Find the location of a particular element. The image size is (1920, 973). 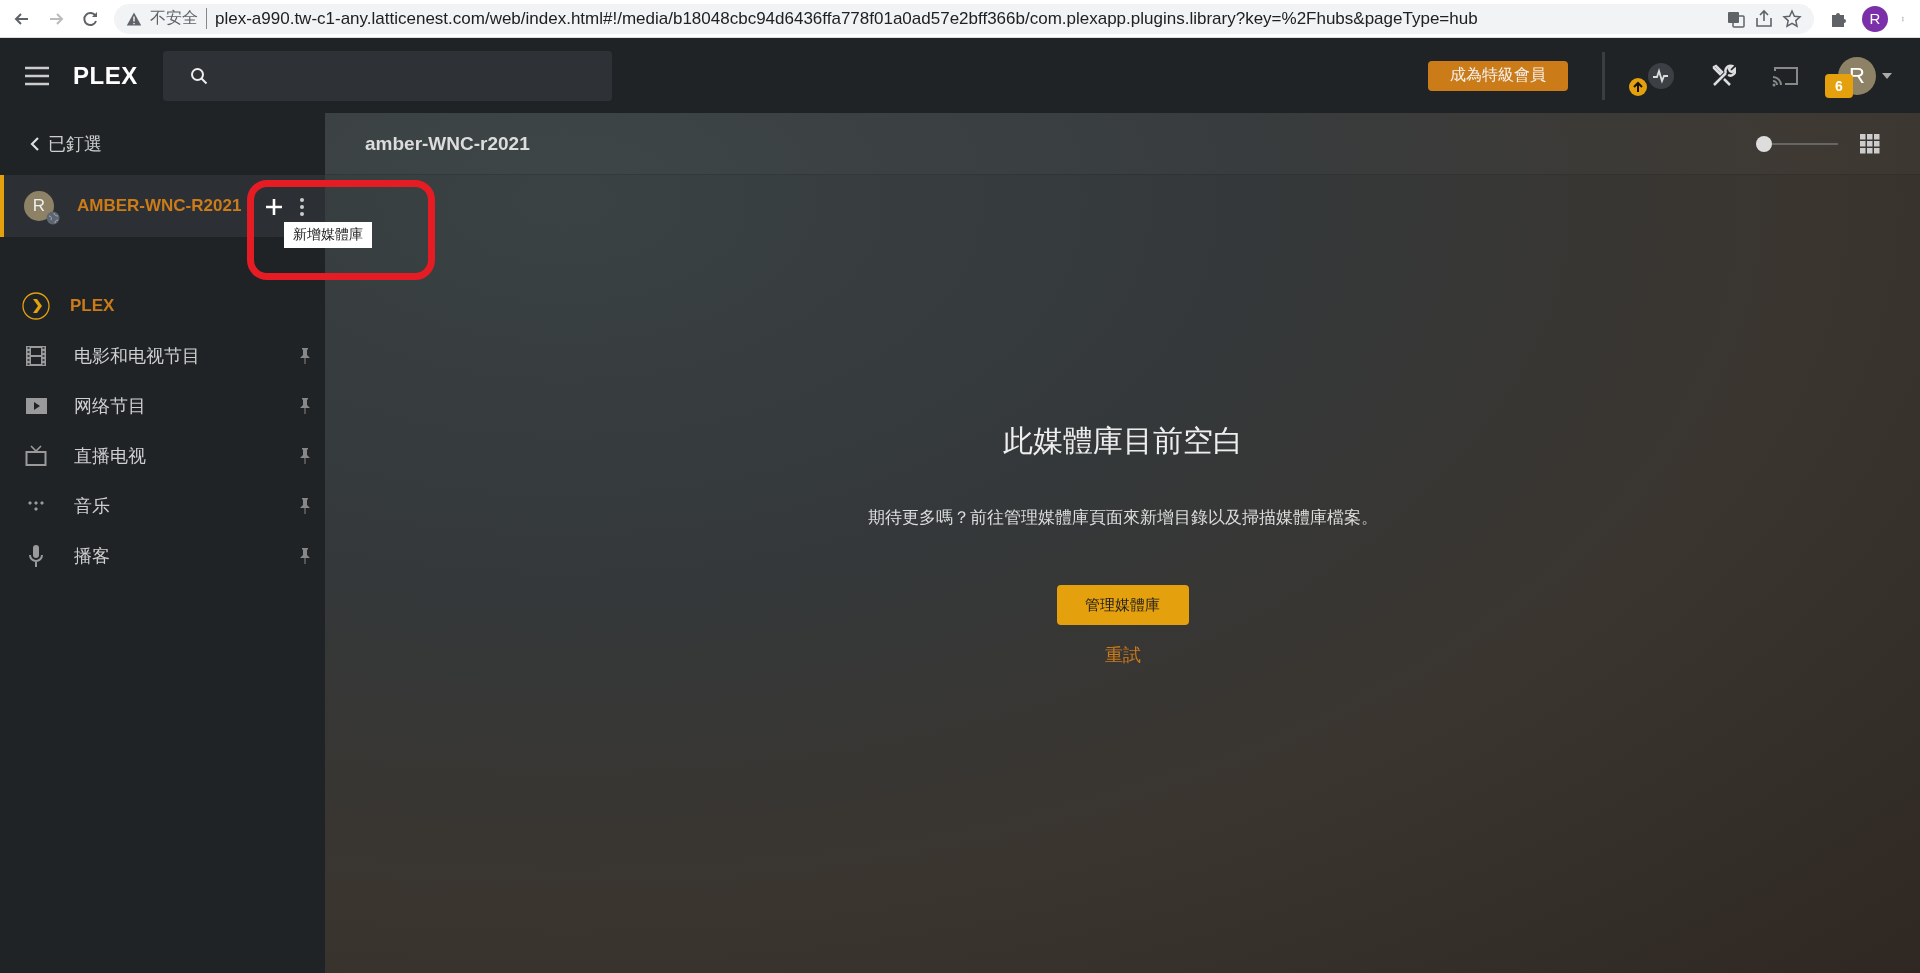

server-name: AMBER-WNC-R2021 is located at coordinates (159, 206).